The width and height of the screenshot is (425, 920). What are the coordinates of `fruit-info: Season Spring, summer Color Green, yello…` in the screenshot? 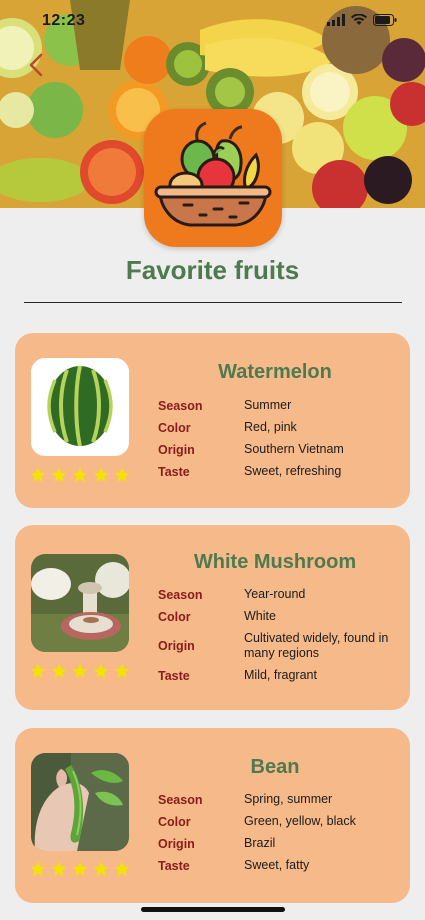 It's located at (280, 836).